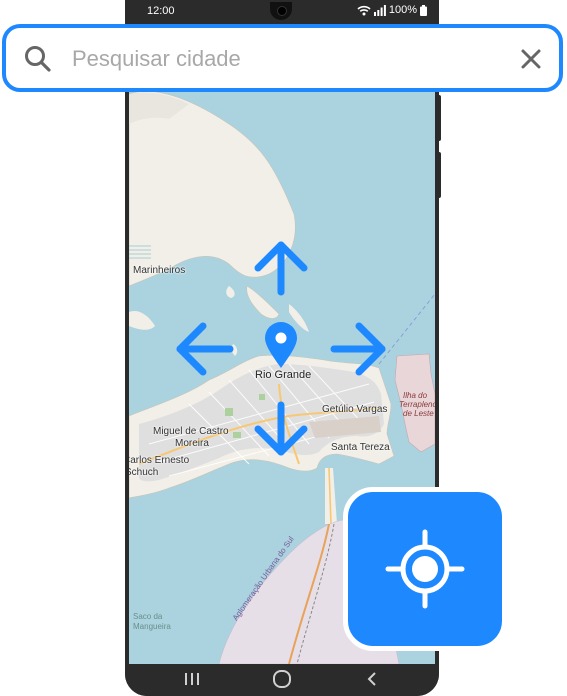  Describe the element at coordinates (355, 409) in the screenshot. I see `map-label-getulio-vargas: Getúlio Vargas` at that location.